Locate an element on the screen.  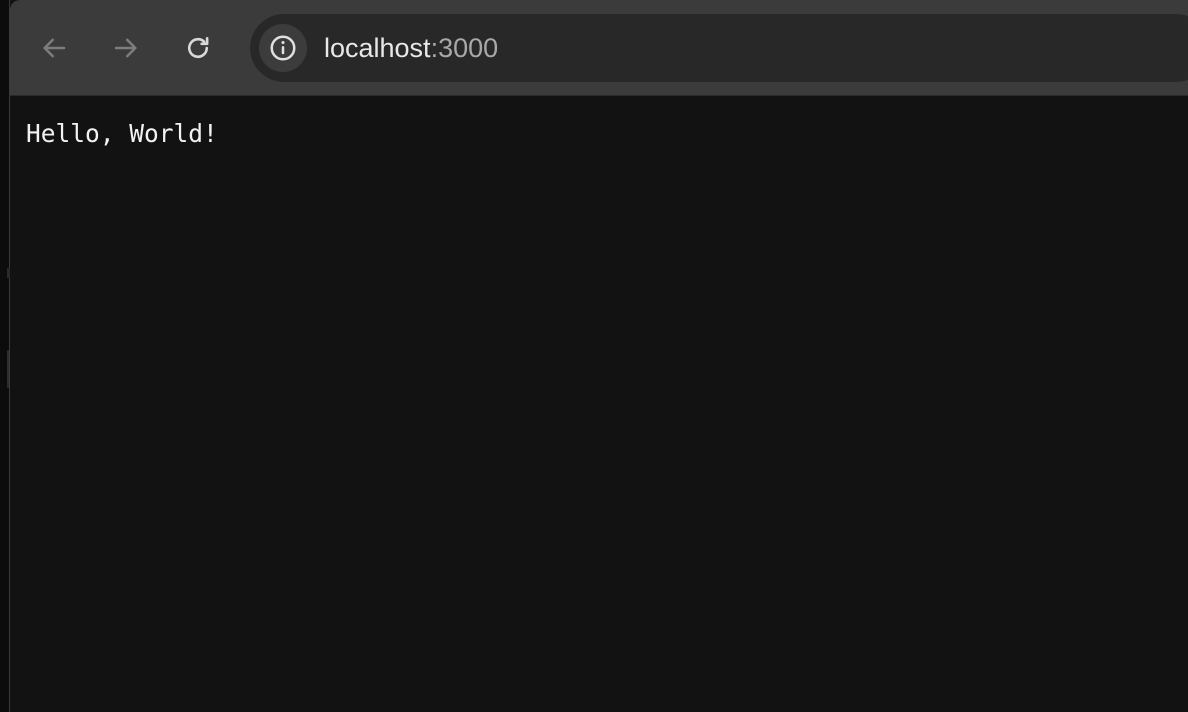
site-info-button is located at coordinates (283, 48).